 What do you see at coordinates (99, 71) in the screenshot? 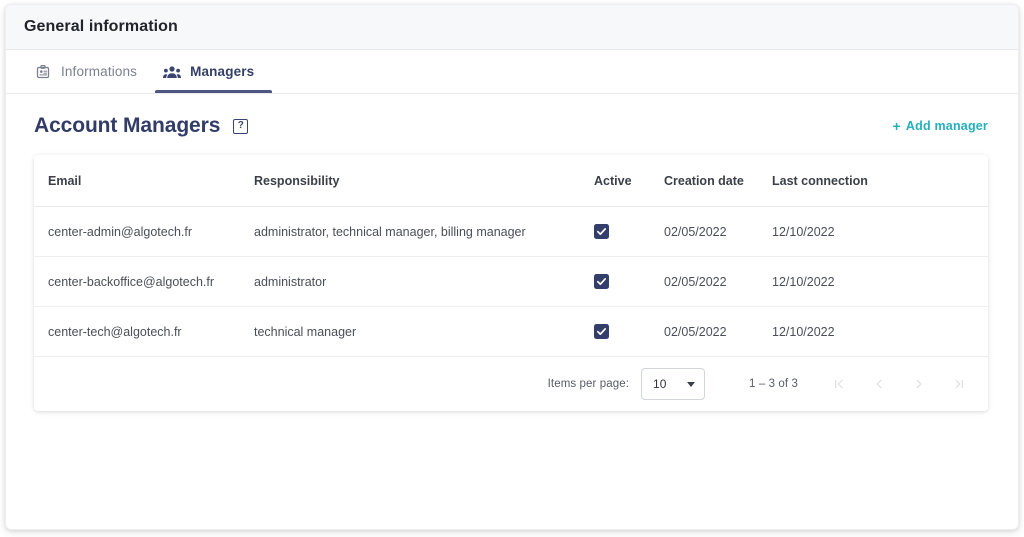
I see `tab-informations-label: Informations` at bounding box center [99, 71].